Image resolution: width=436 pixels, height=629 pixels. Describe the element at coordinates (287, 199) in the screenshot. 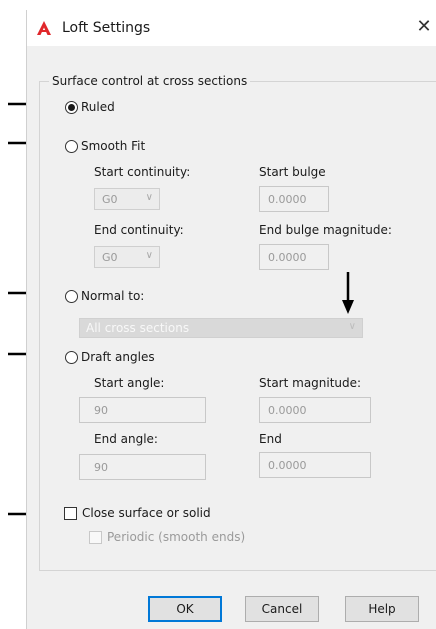

I see `start-bulge-value: 0.0000` at that location.